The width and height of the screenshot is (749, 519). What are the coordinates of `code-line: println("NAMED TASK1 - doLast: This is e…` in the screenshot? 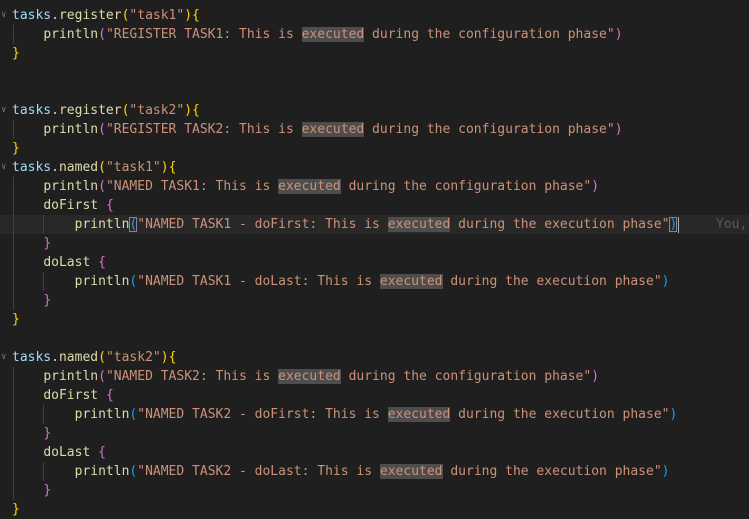 It's located at (374, 281).